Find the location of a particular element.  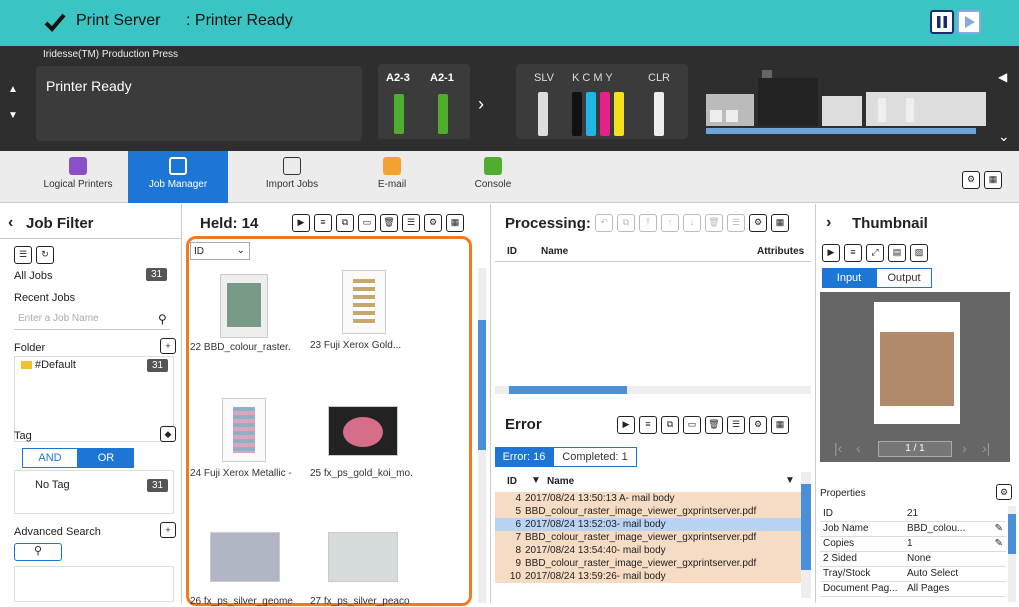

property-row: ID 21 is located at coordinates (913, 514).